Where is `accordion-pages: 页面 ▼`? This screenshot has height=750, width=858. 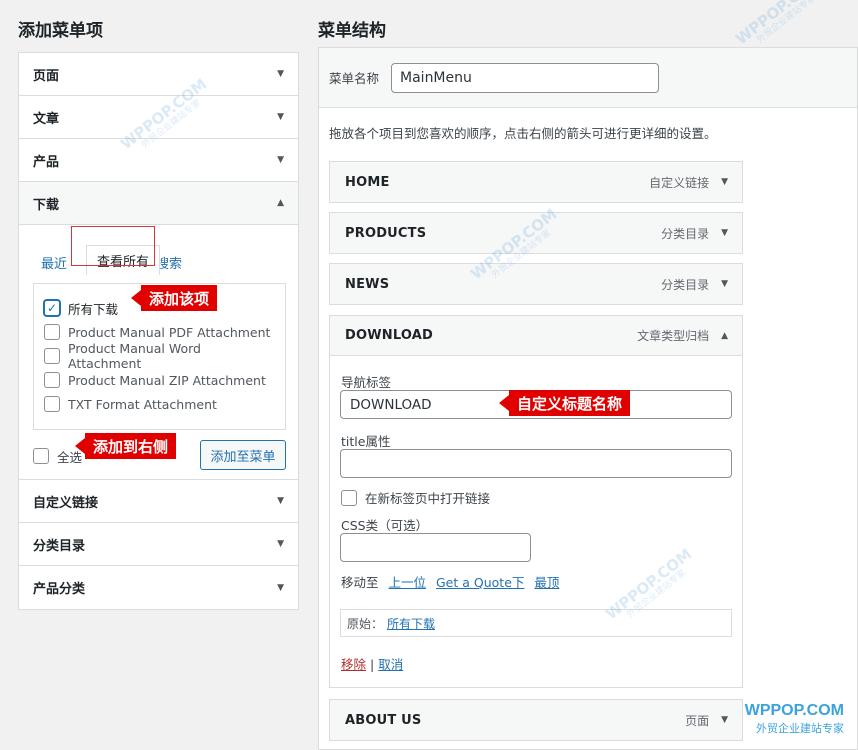 accordion-pages: 页面 ▼ is located at coordinates (158, 74).